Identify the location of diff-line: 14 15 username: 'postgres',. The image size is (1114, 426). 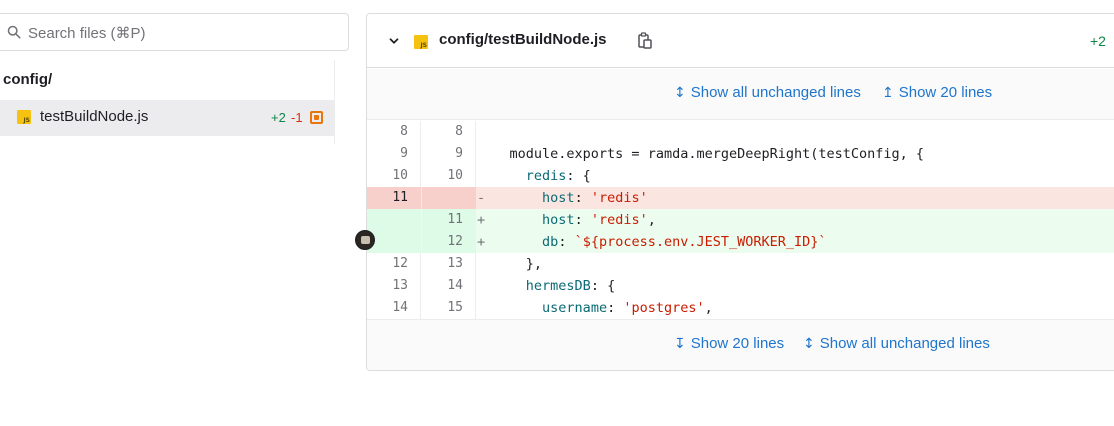
(740, 308).